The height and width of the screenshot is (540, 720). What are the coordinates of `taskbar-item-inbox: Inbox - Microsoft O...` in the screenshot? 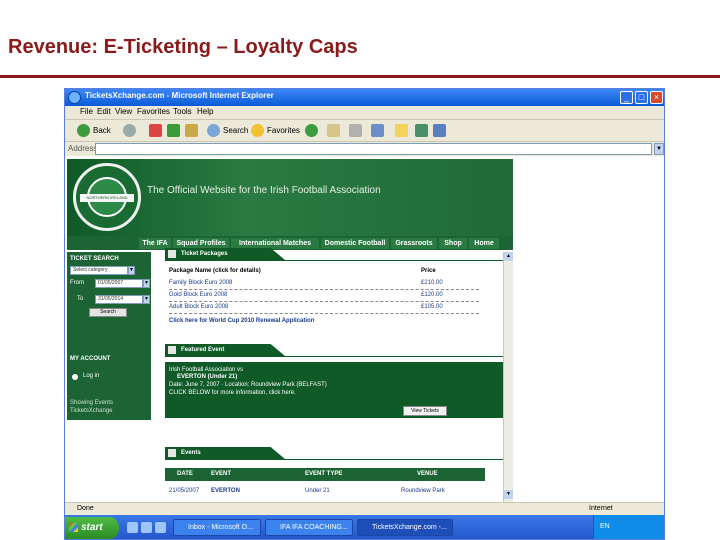 It's located at (217, 527).